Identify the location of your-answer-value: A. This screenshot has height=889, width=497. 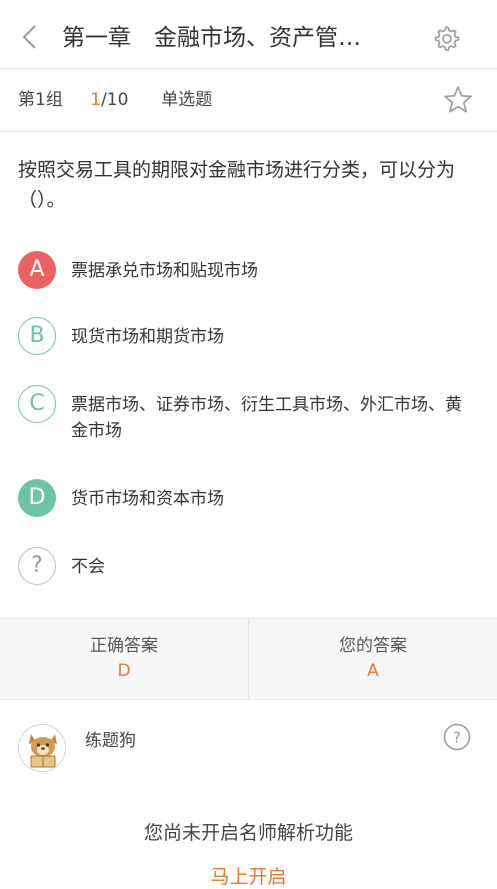
(373, 671).